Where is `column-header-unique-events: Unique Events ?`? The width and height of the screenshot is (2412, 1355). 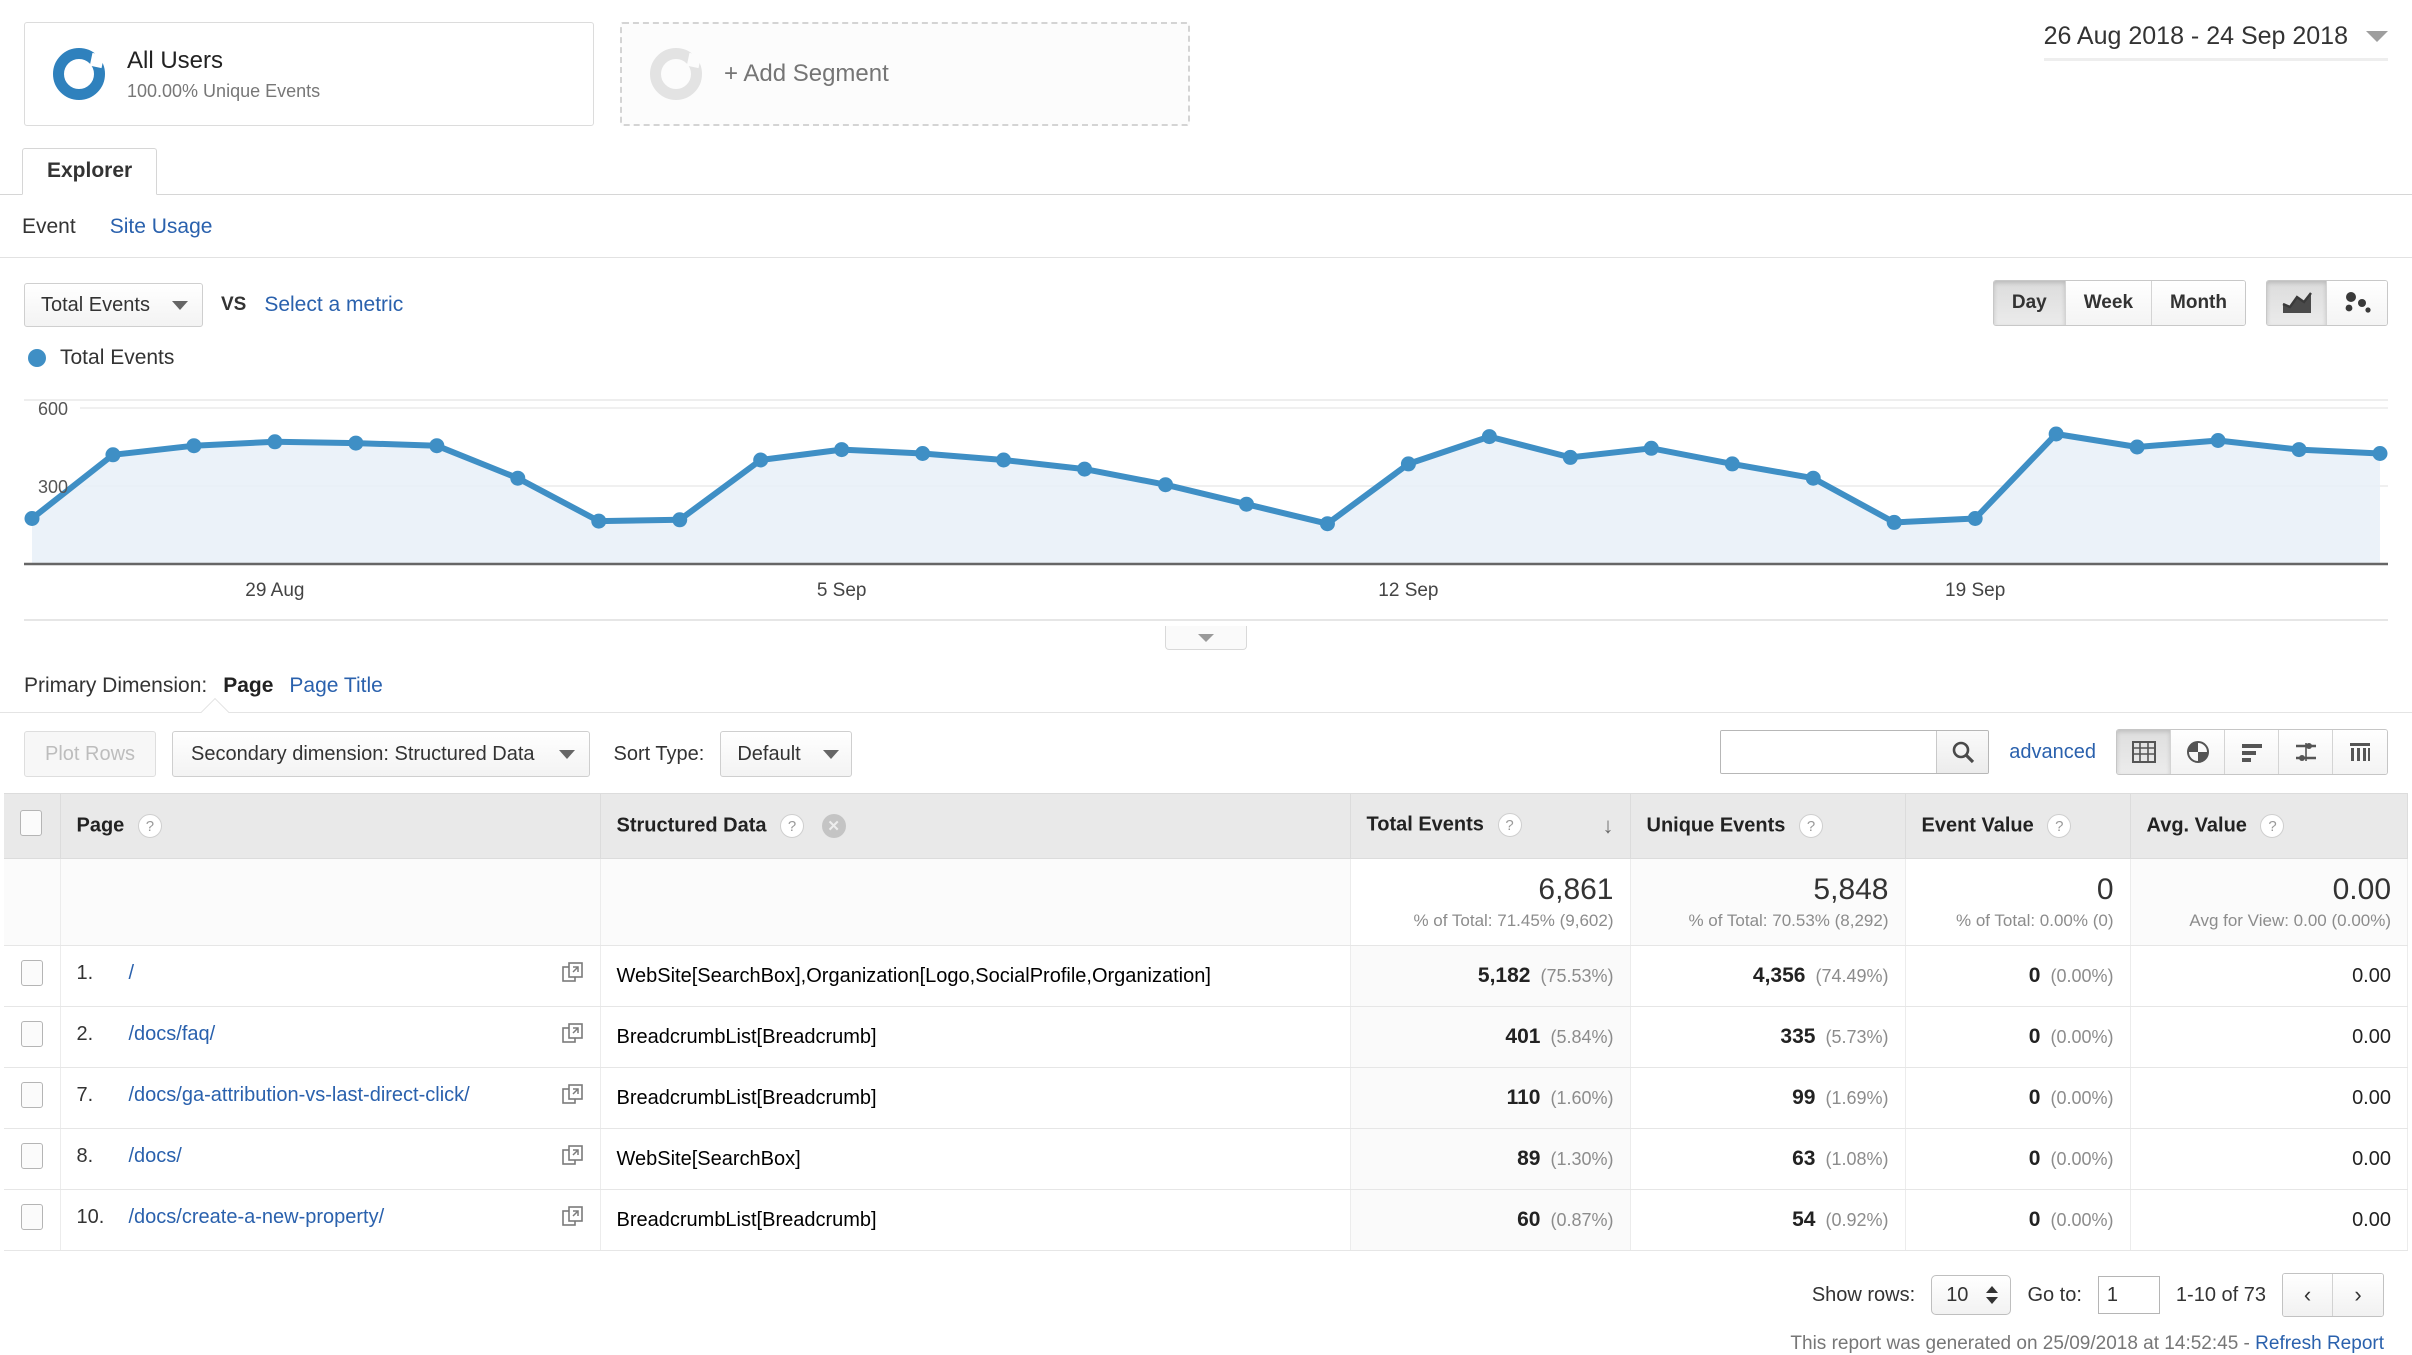 column-header-unique-events: Unique Events ? is located at coordinates (1768, 826).